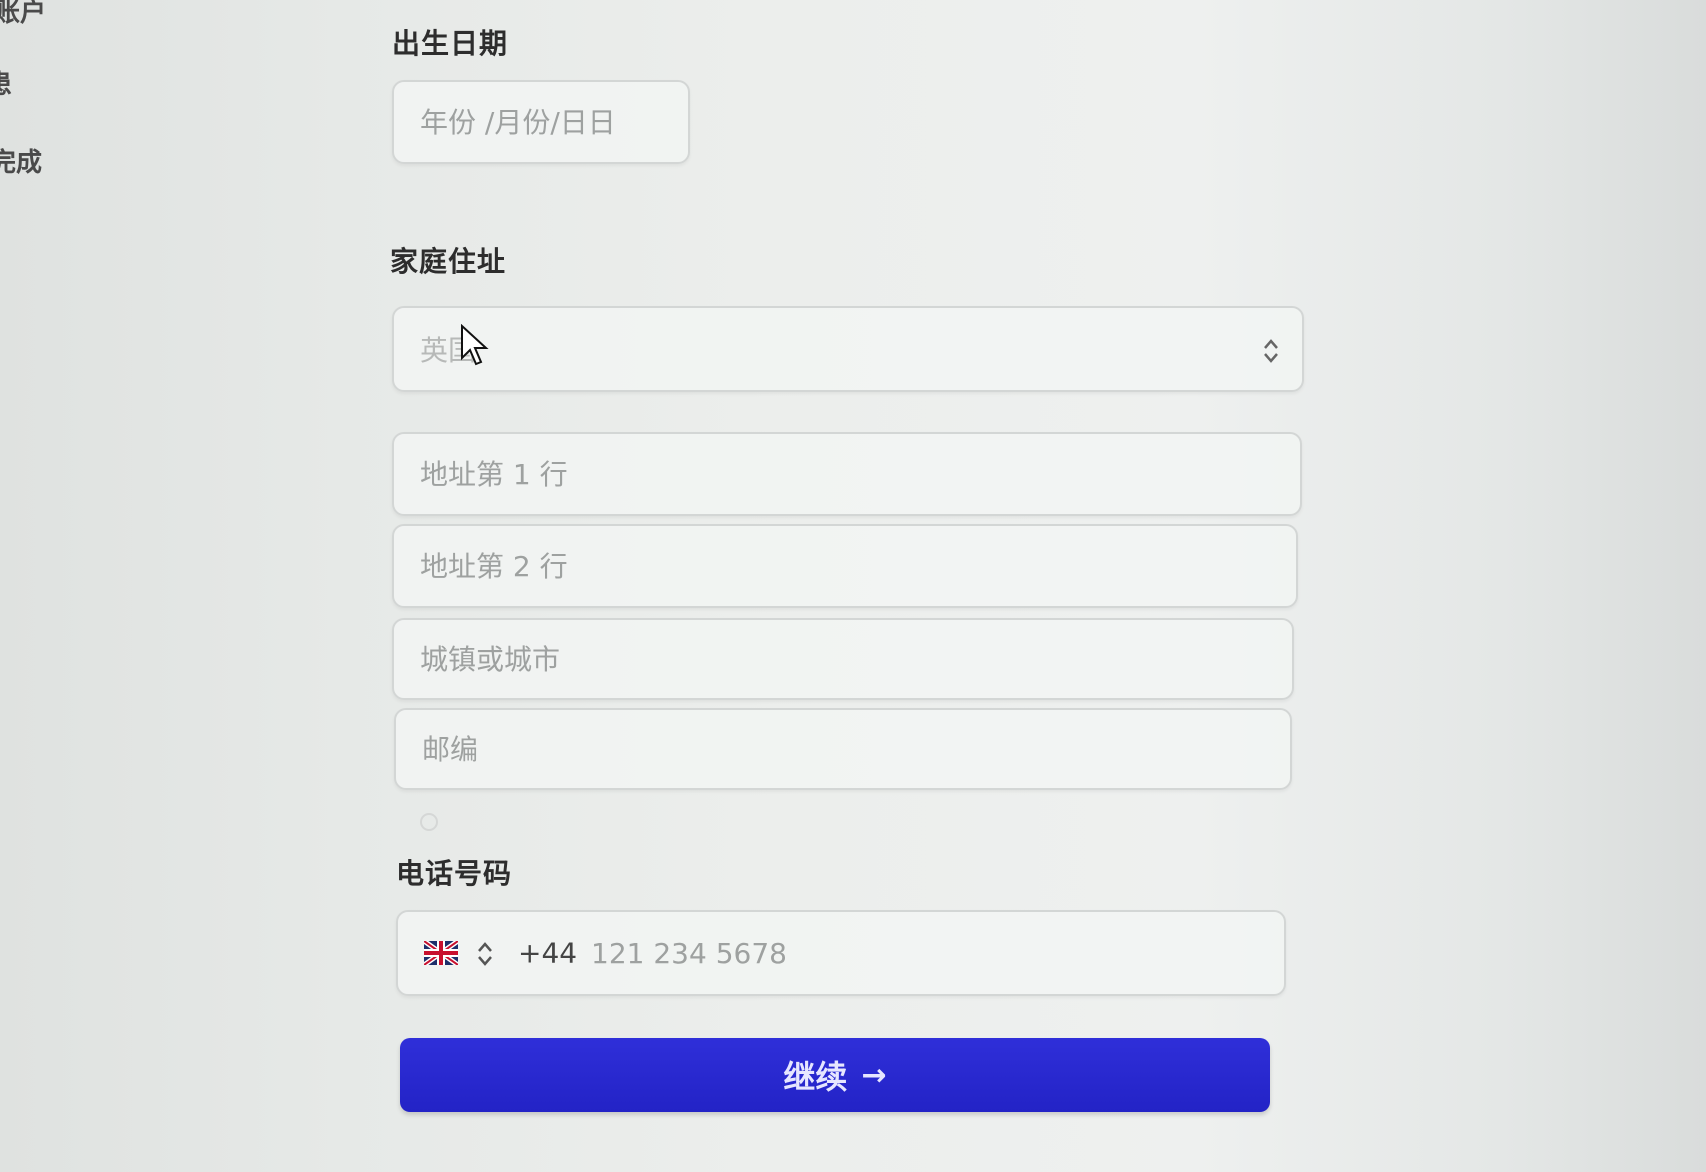  What do you see at coordinates (60, 100) in the screenshot?
I see `side-navigation: 账户 患 完成` at bounding box center [60, 100].